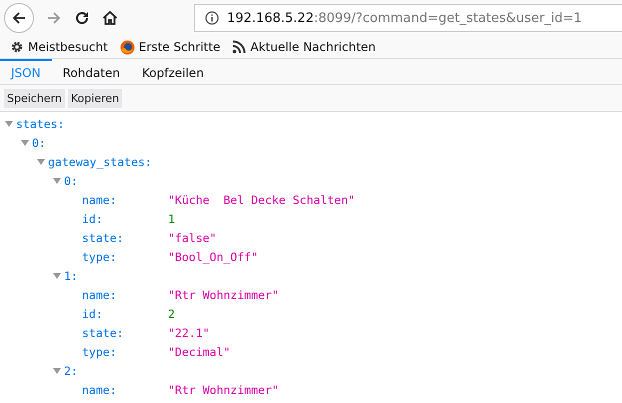 The height and width of the screenshot is (403, 622). Describe the element at coordinates (54, 18) in the screenshot. I see `forward-icon` at that location.